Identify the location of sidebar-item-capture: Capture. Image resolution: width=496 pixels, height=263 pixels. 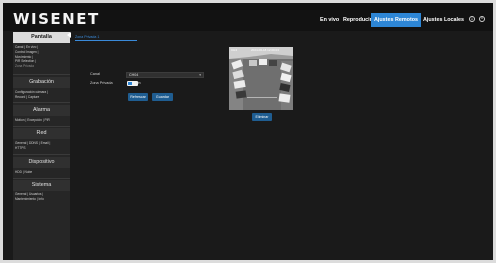
(33, 97).